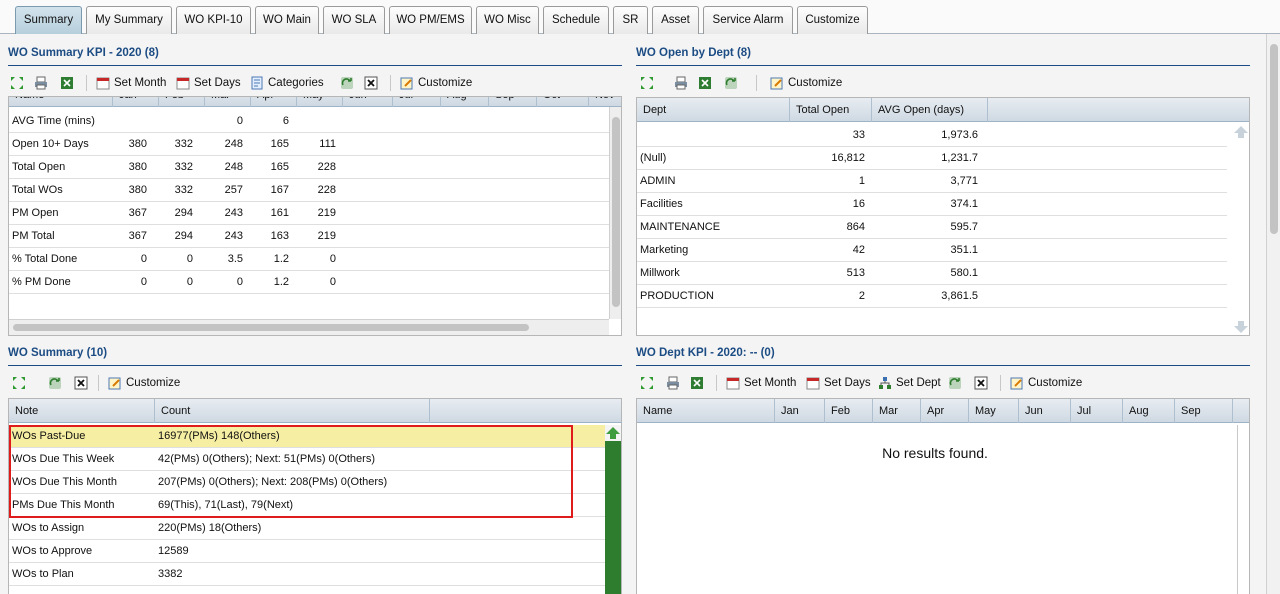  Describe the element at coordinates (309, 236) in the screenshot. I see `table-row: PM Total 367 294 243 163 219` at that location.